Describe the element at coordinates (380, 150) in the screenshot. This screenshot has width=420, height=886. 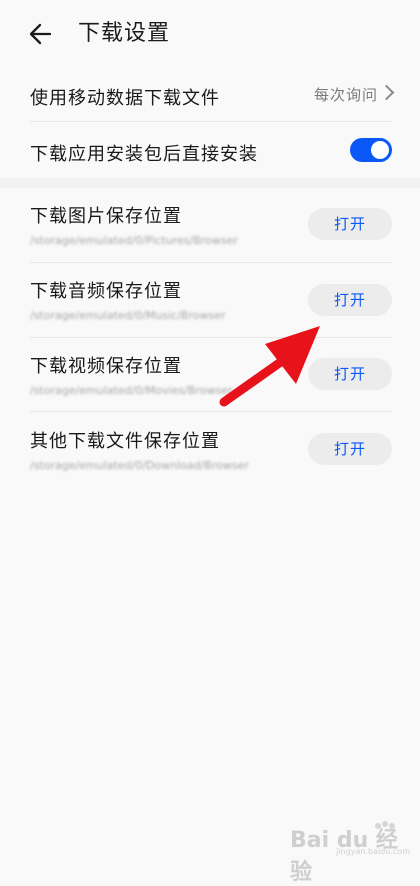
I see `toggle-knob` at that location.